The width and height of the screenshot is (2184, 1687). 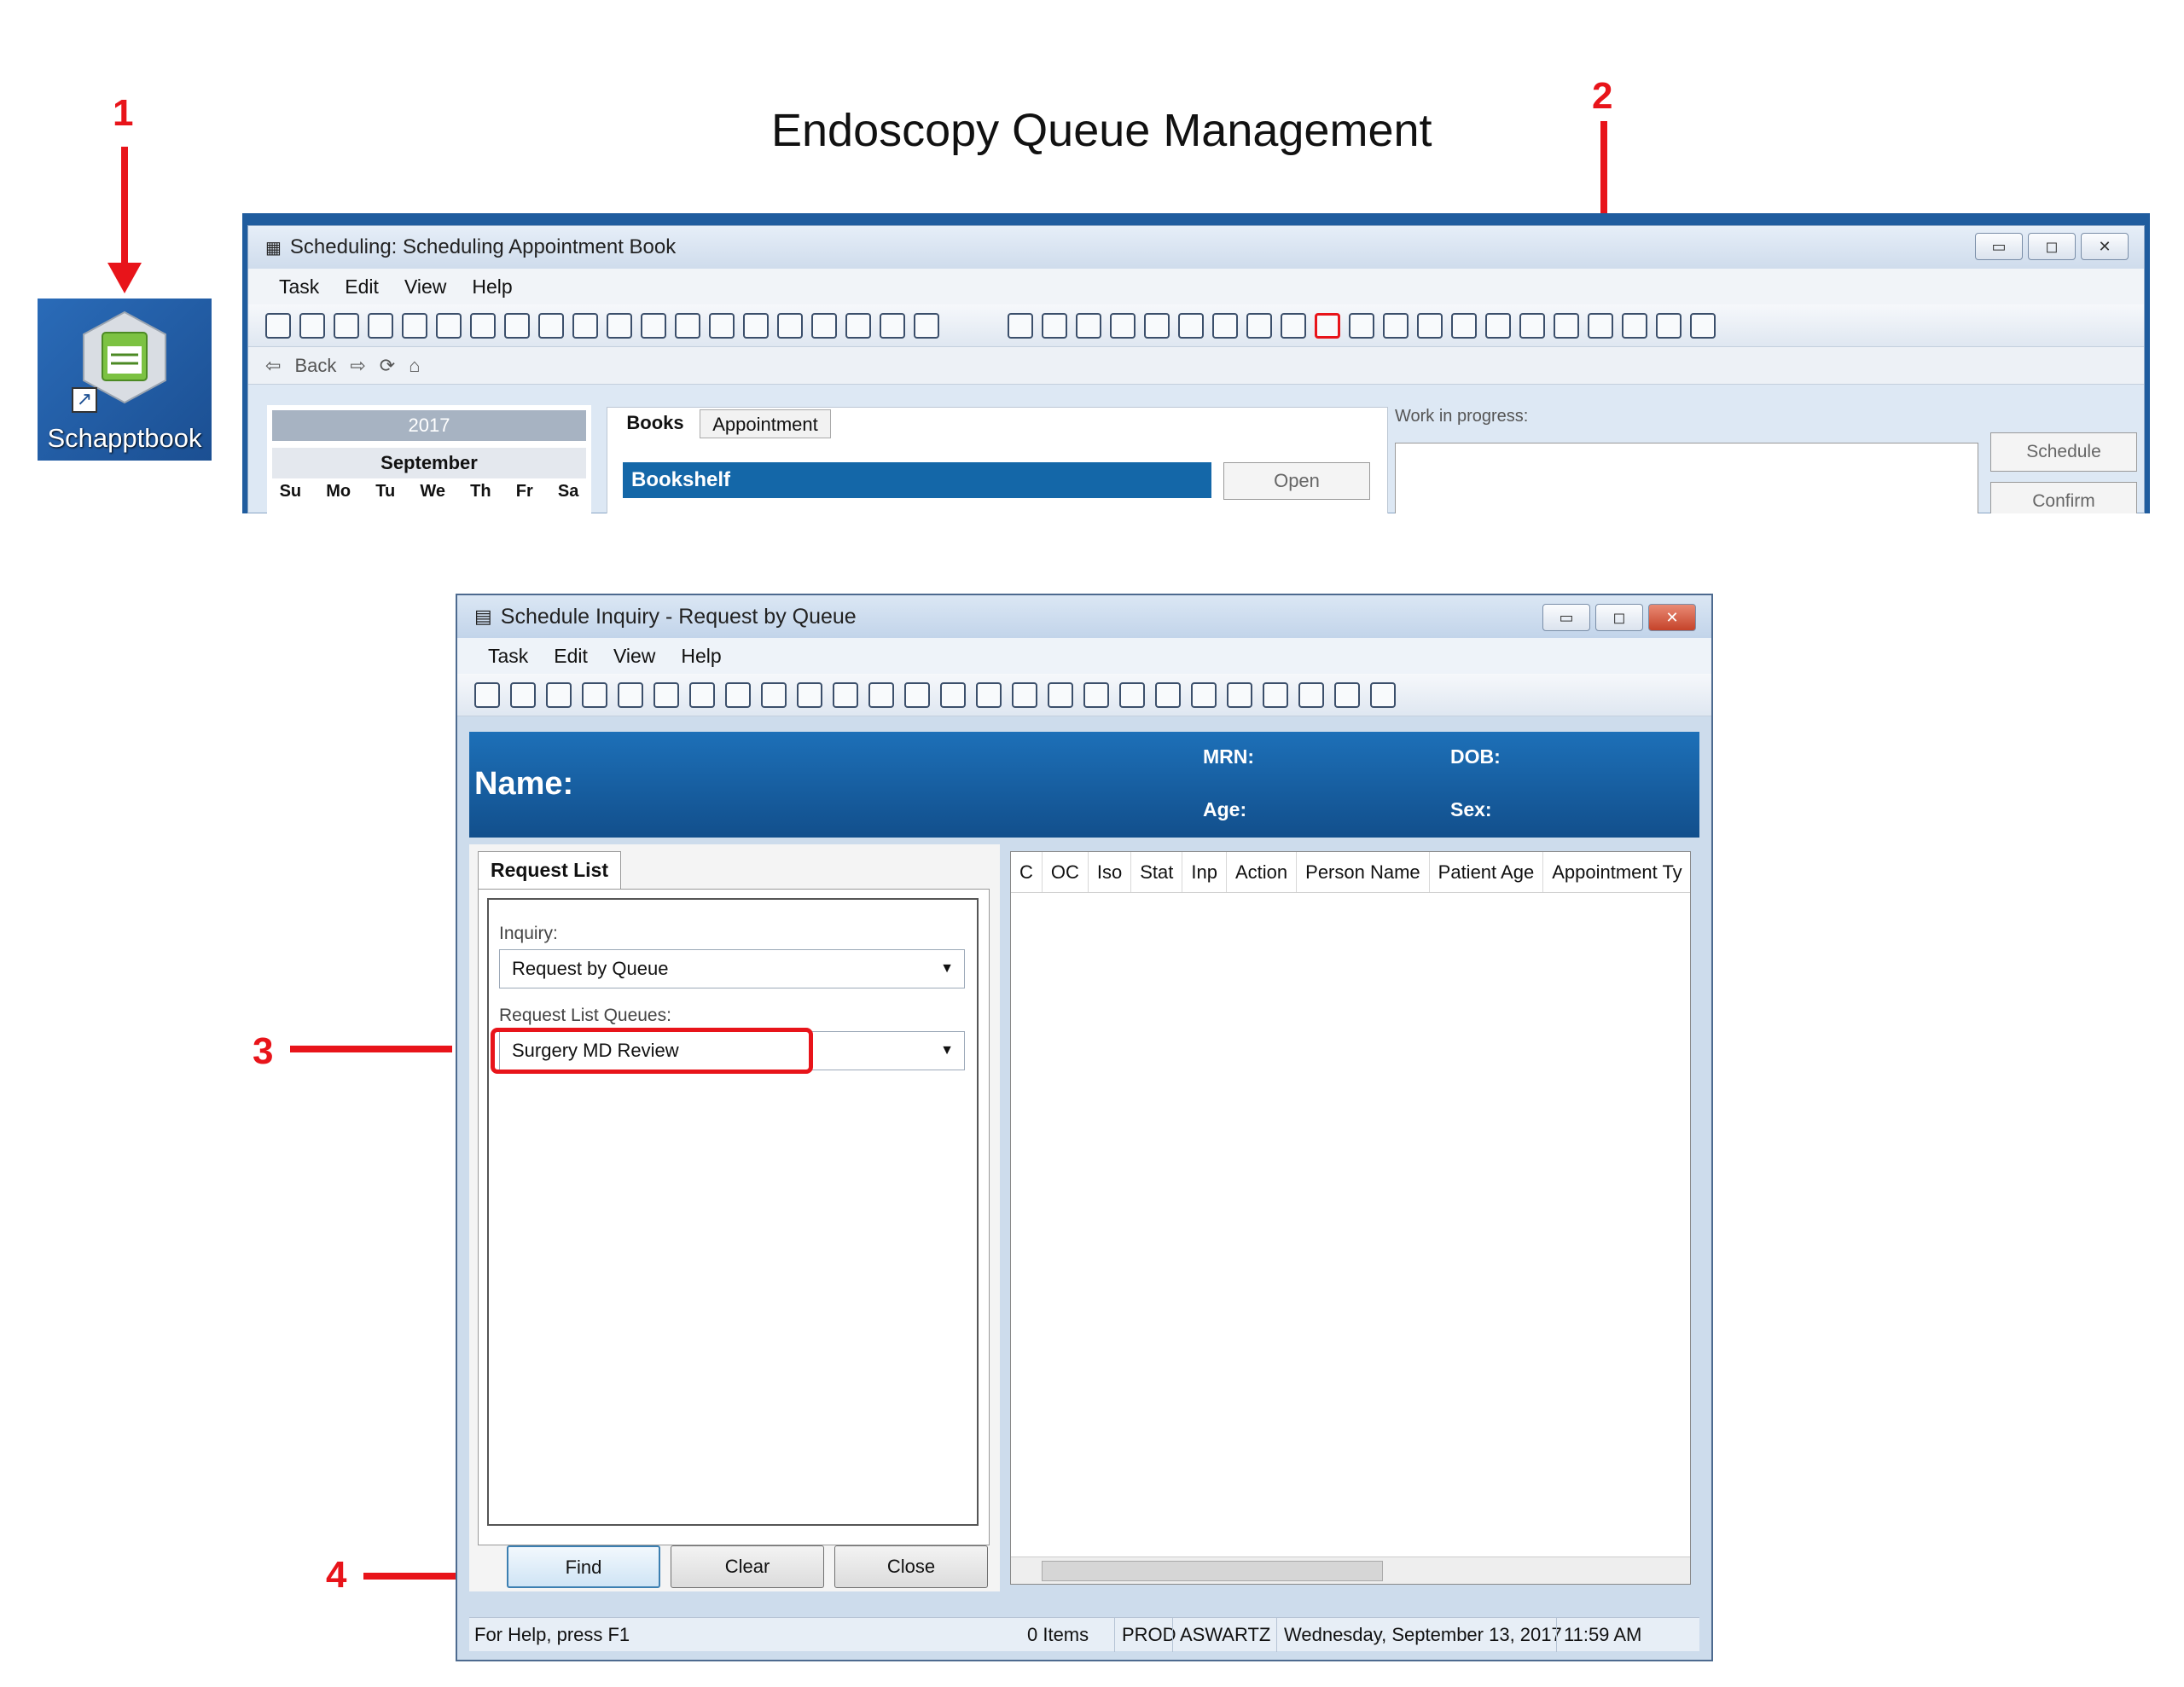 What do you see at coordinates (1383, 694) in the screenshot?
I see `help-pointer-icon` at bounding box center [1383, 694].